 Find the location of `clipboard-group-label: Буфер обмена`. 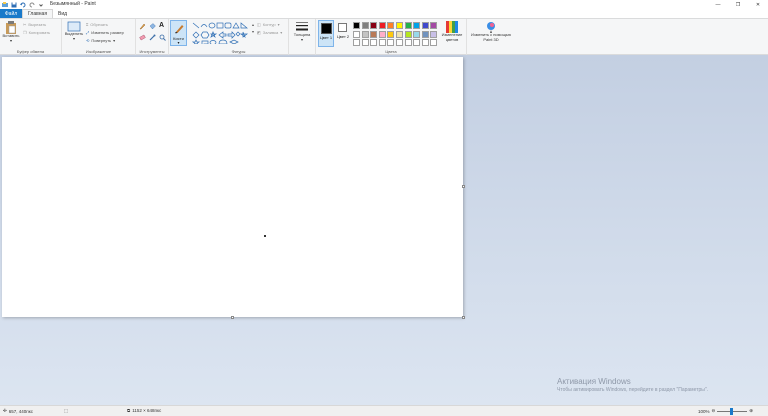

clipboard-group-label: Буфер обмена is located at coordinates (30, 51).